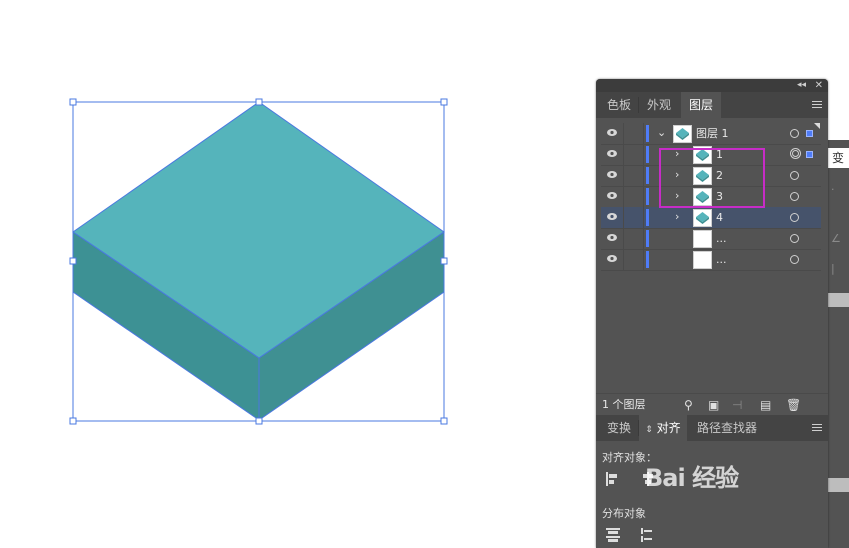  I want to click on make-clip-mask-icon: ▣, so click(713, 405).